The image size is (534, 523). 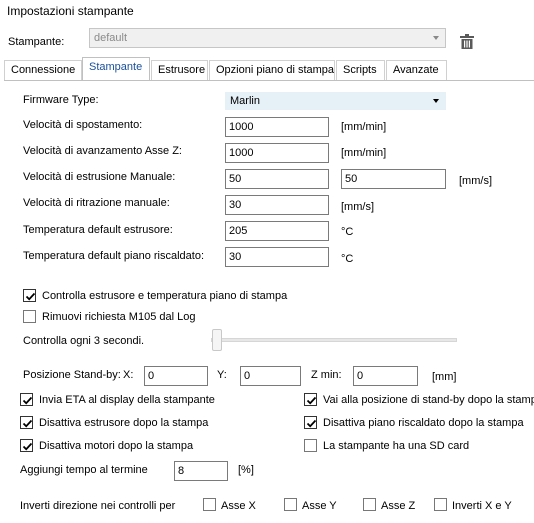 What do you see at coordinates (113, 256) in the screenshot?
I see `bed-temp-label: Temperatura default piano riscaldato:` at bounding box center [113, 256].